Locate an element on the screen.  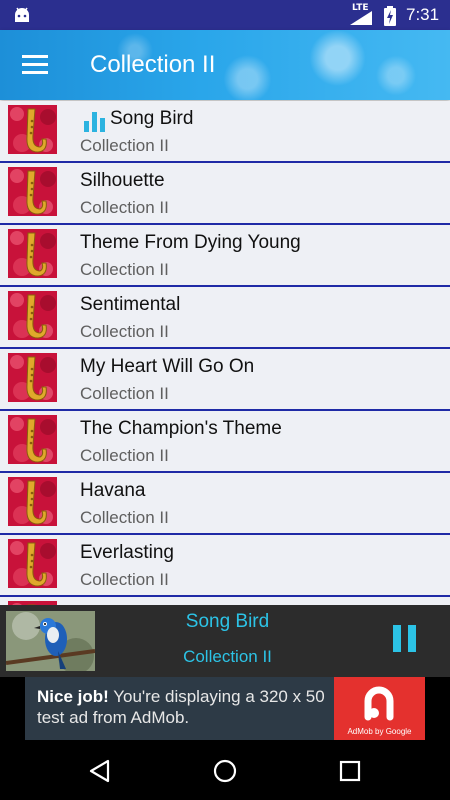
song-title: Havana is located at coordinates (113, 490).